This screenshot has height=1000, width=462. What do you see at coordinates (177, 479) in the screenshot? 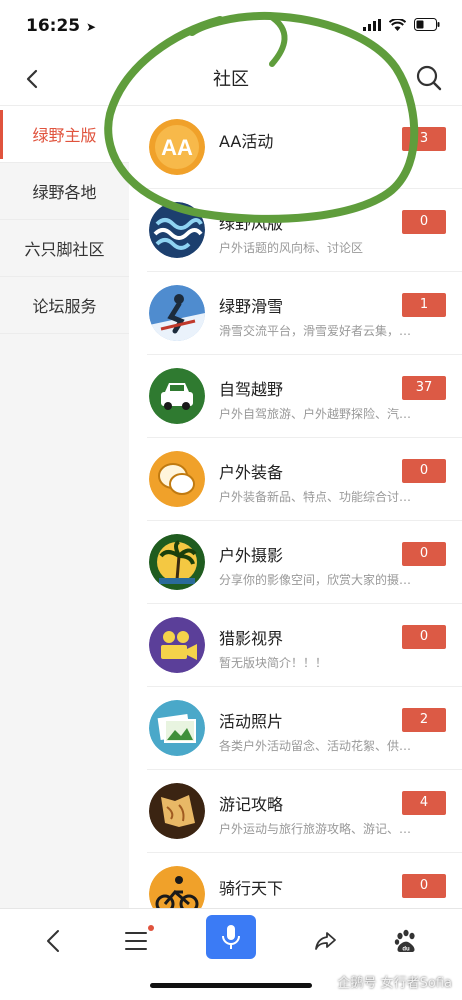
I see `speech-bubbles-icon` at bounding box center [177, 479].